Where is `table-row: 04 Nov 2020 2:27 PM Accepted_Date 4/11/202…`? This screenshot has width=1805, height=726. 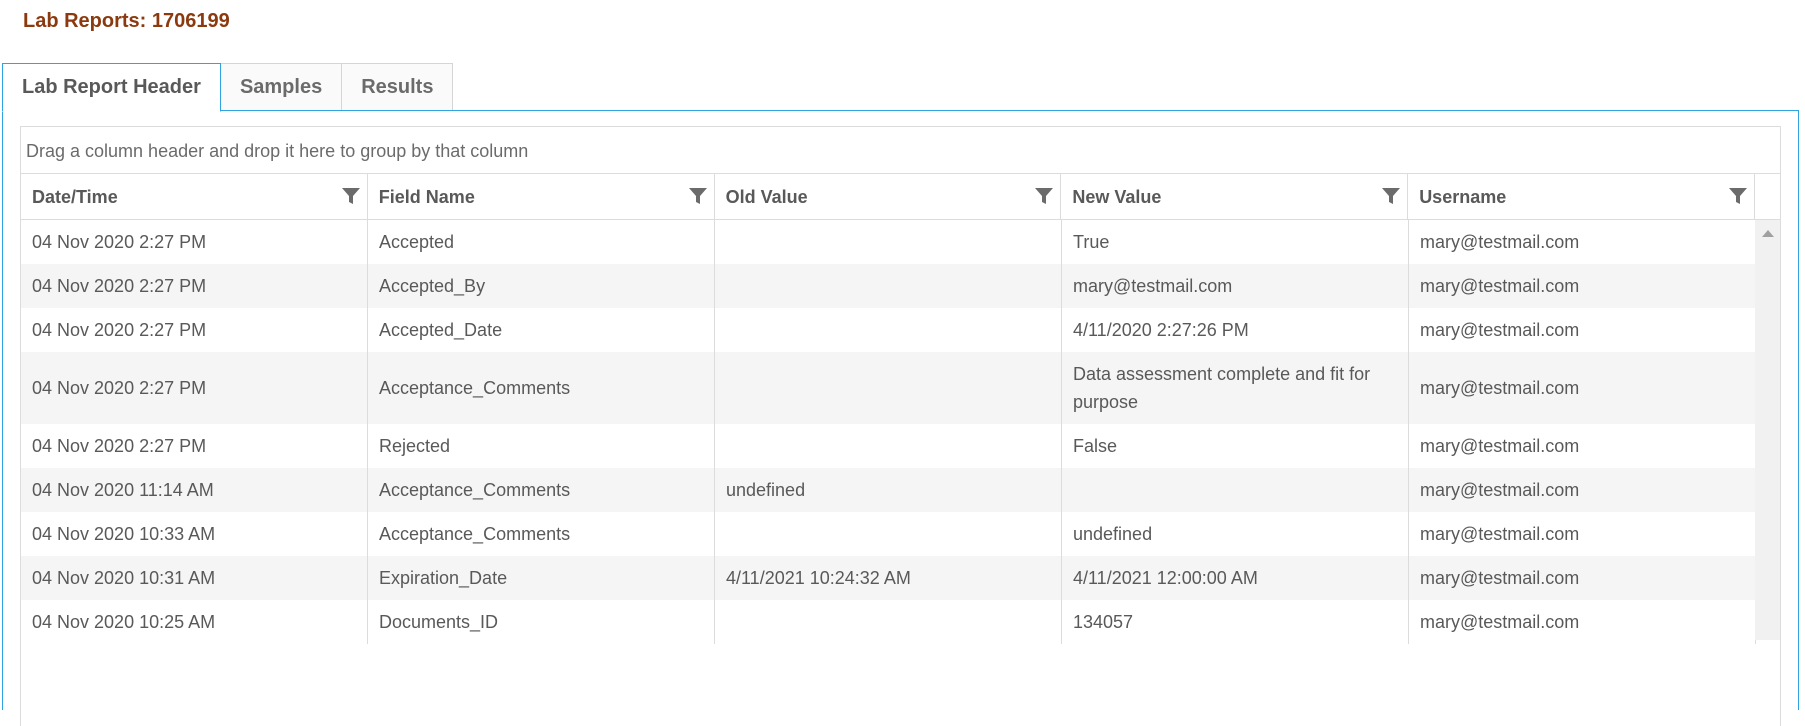 table-row: 04 Nov 2020 2:27 PM Accepted_Date 4/11/202… is located at coordinates (900, 330).